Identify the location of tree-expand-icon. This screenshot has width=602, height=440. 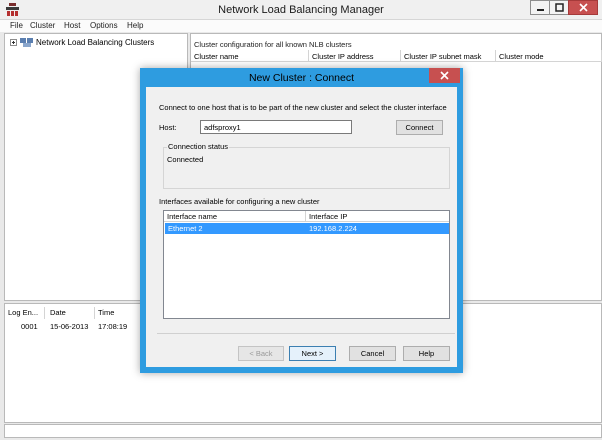
(13, 42).